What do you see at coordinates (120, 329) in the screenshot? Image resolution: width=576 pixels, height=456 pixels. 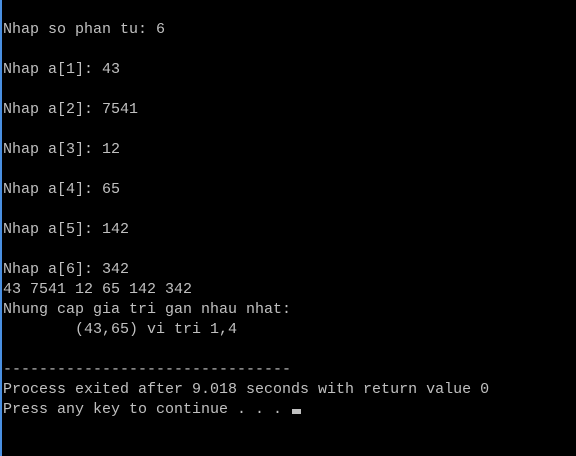 I see `console-line-result-pair: (43,65) vi tri 1,4` at bounding box center [120, 329].